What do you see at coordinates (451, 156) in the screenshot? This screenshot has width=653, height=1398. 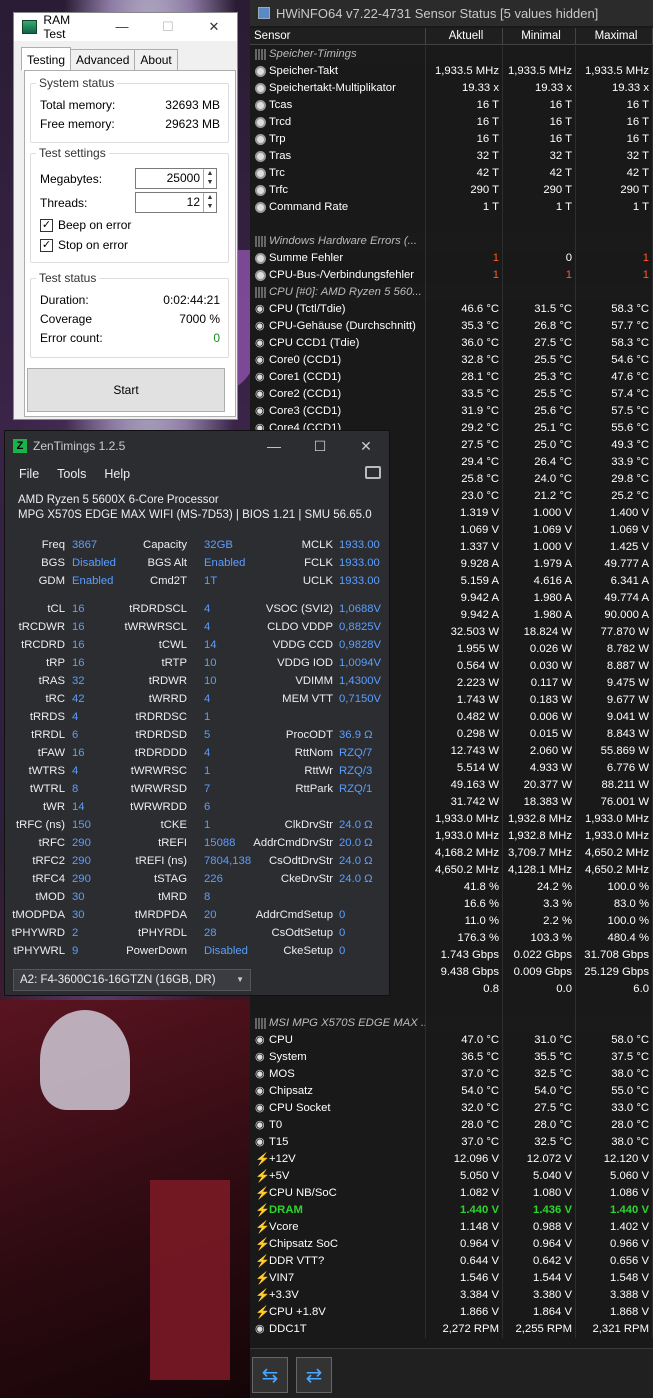 I see `sensor-row: Tras 32 T 32 T 32 T` at bounding box center [451, 156].